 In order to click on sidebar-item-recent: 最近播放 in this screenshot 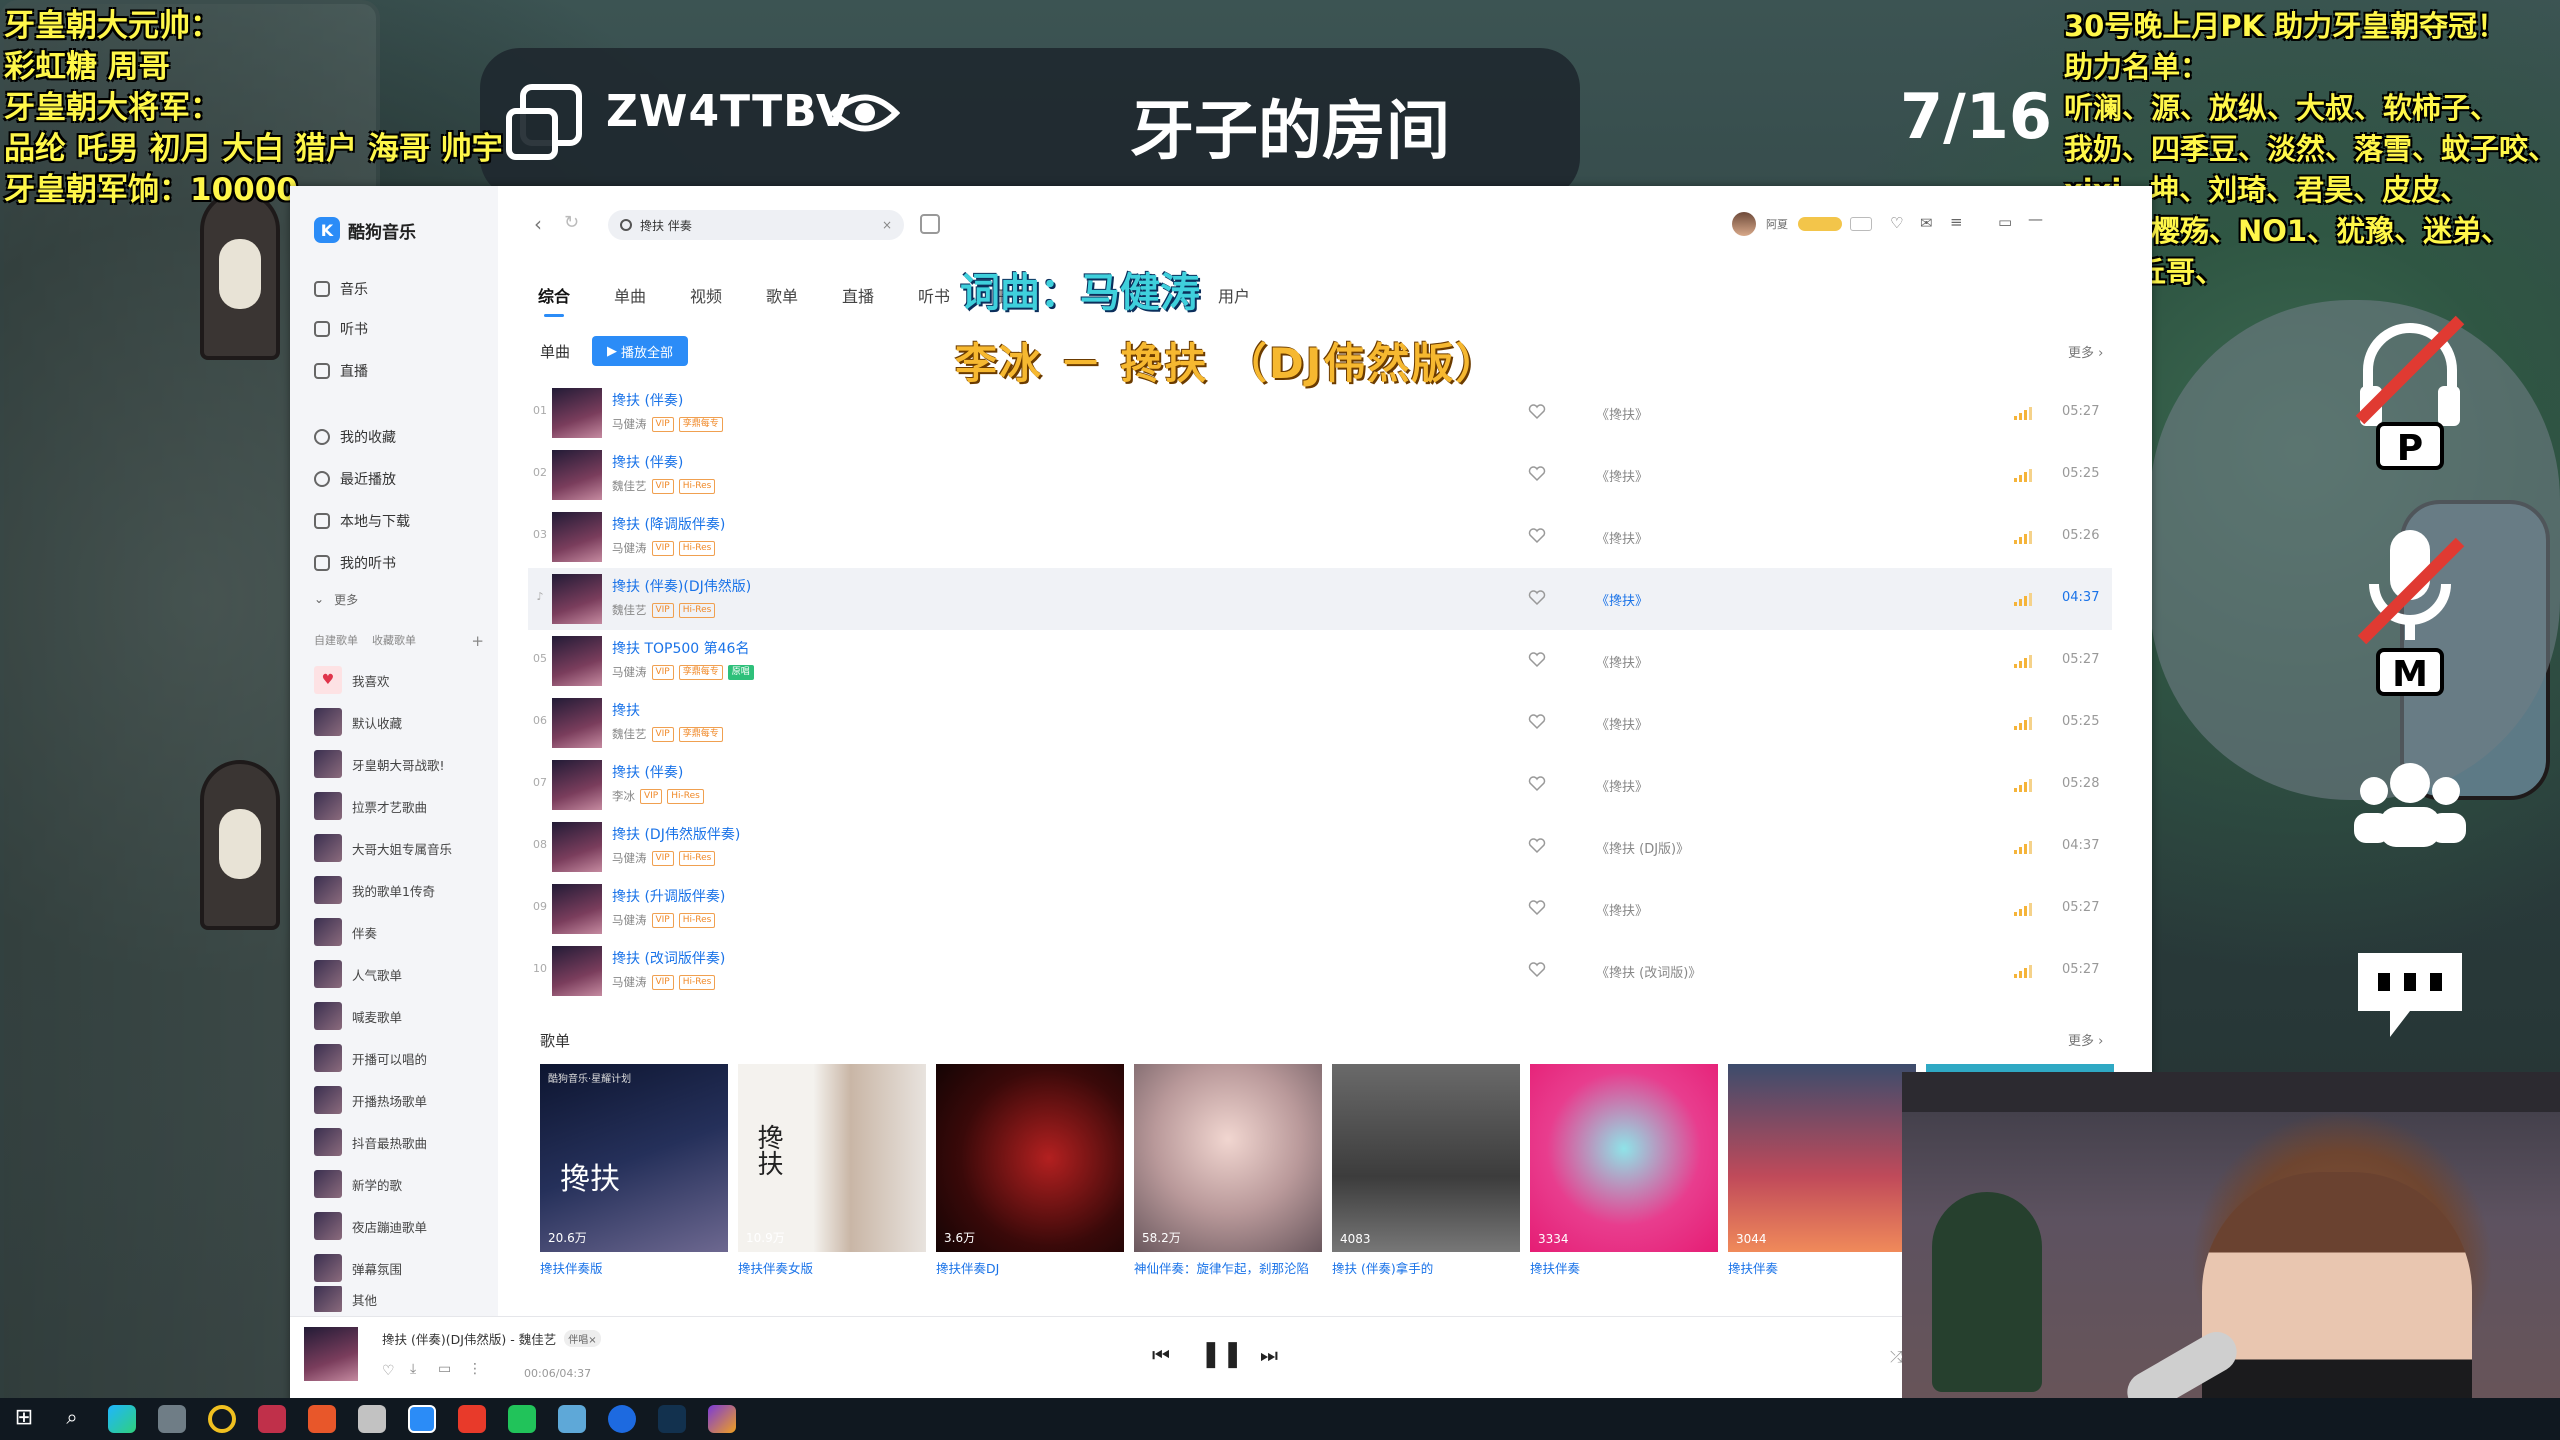, I will do `click(355, 479)`.